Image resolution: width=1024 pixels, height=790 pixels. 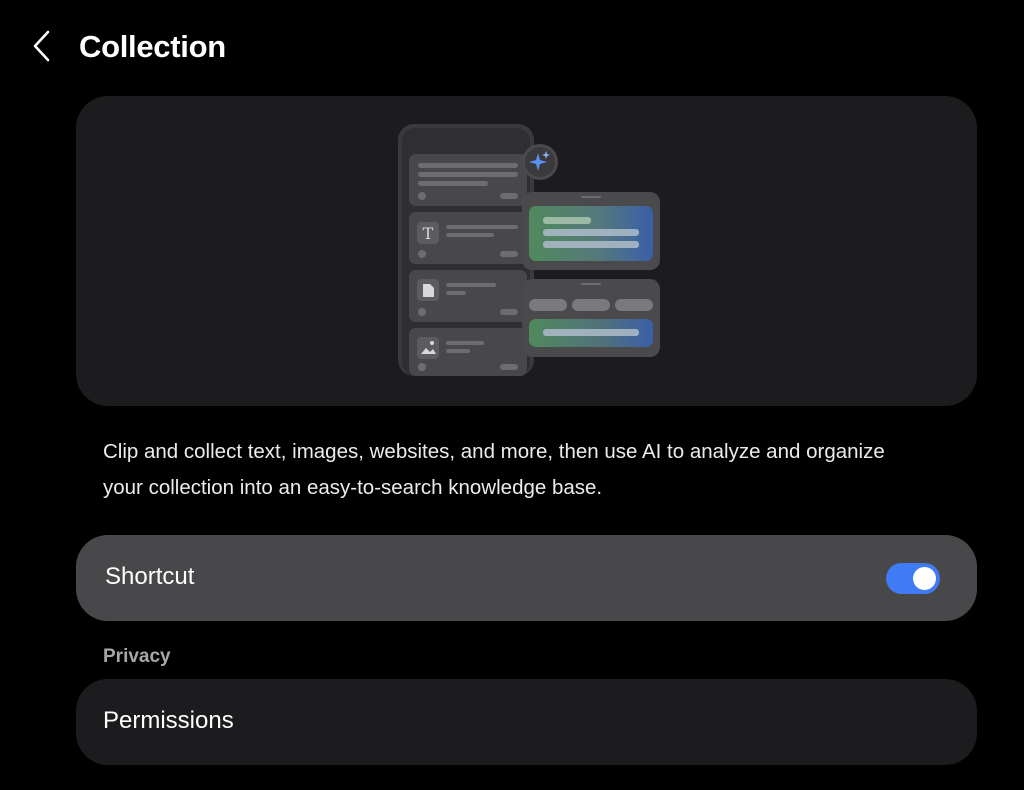 I want to click on permissions-setting: Permissions, so click(x=526, y=722).